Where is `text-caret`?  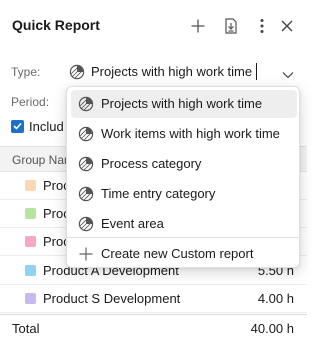
text-caret is located at coordinates (256, 71).